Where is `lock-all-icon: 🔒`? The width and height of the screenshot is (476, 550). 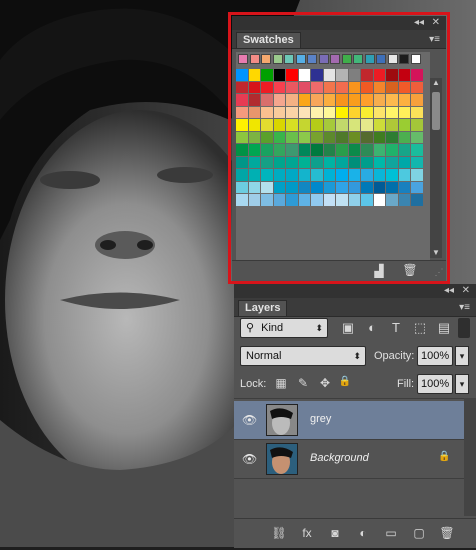 lock-all-icon: 🔒 is located at coordinates (345, 381).